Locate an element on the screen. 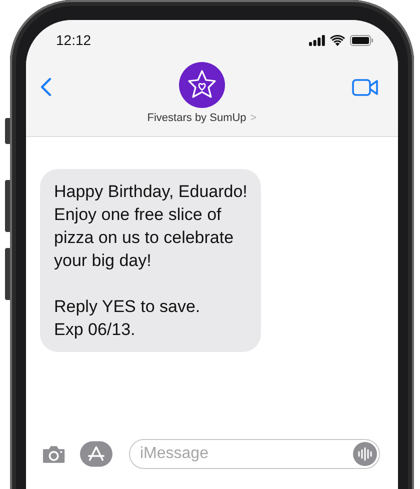 This screenshot has width=420, height=489. signal-icon is located at coordinates (317, 40).